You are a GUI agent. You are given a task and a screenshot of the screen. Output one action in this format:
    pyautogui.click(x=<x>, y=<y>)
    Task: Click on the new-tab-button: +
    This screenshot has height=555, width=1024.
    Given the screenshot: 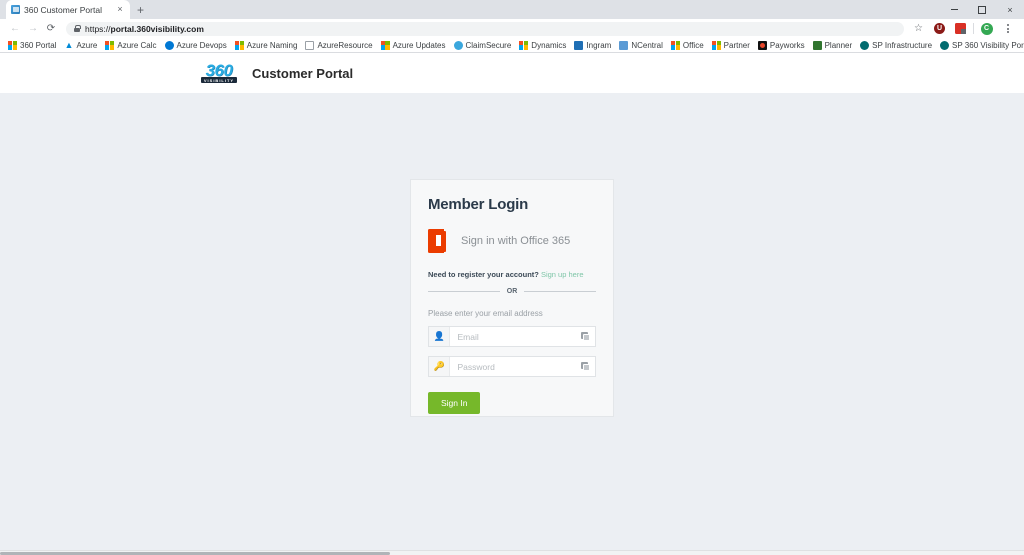 What is the action you would take?
    pyautogui.click(x=140, y=10)
    